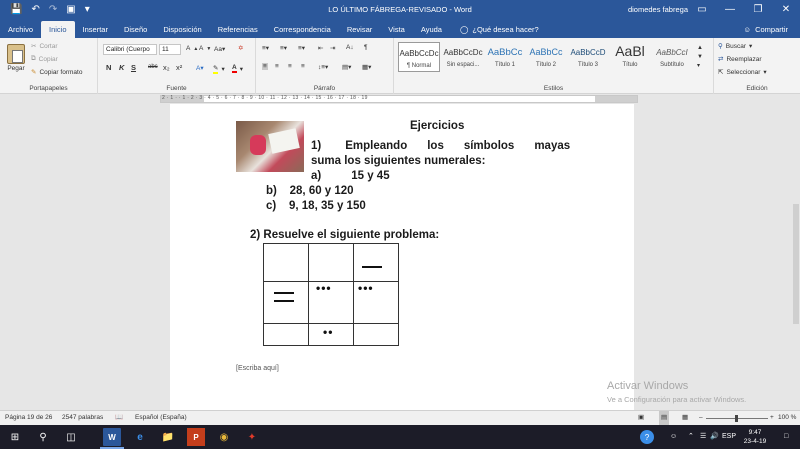 Image resolution: width=800 pixels, height=449 pixels. What do you see at coordinates (130, 49) in the screenshot?
I see `font-name-combo: Calibri (Cuerpo` at bounding box center [130, 49].